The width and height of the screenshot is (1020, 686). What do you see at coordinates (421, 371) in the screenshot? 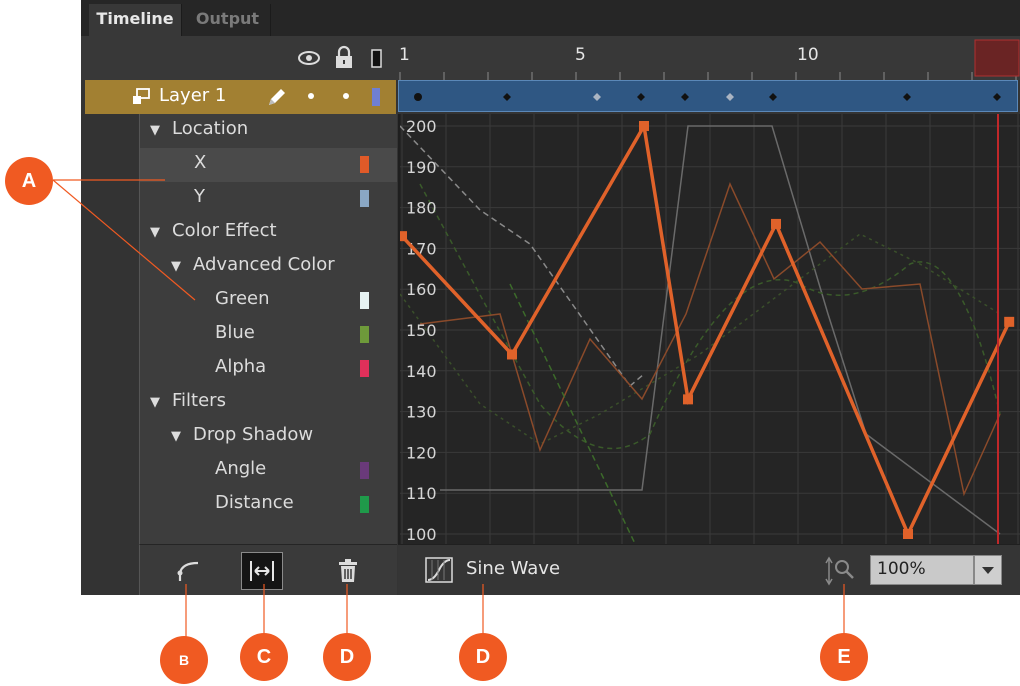
I see `y-tick-label: 140` at bounding box center [421, 371].